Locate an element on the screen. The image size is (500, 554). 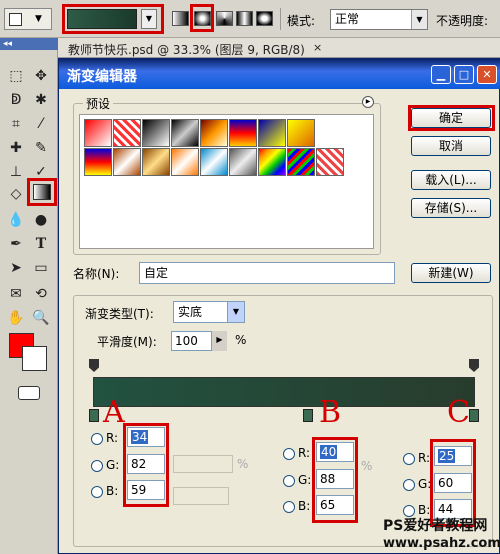
presets-menu-icon: ▶ is located at coordinates (368, 102).